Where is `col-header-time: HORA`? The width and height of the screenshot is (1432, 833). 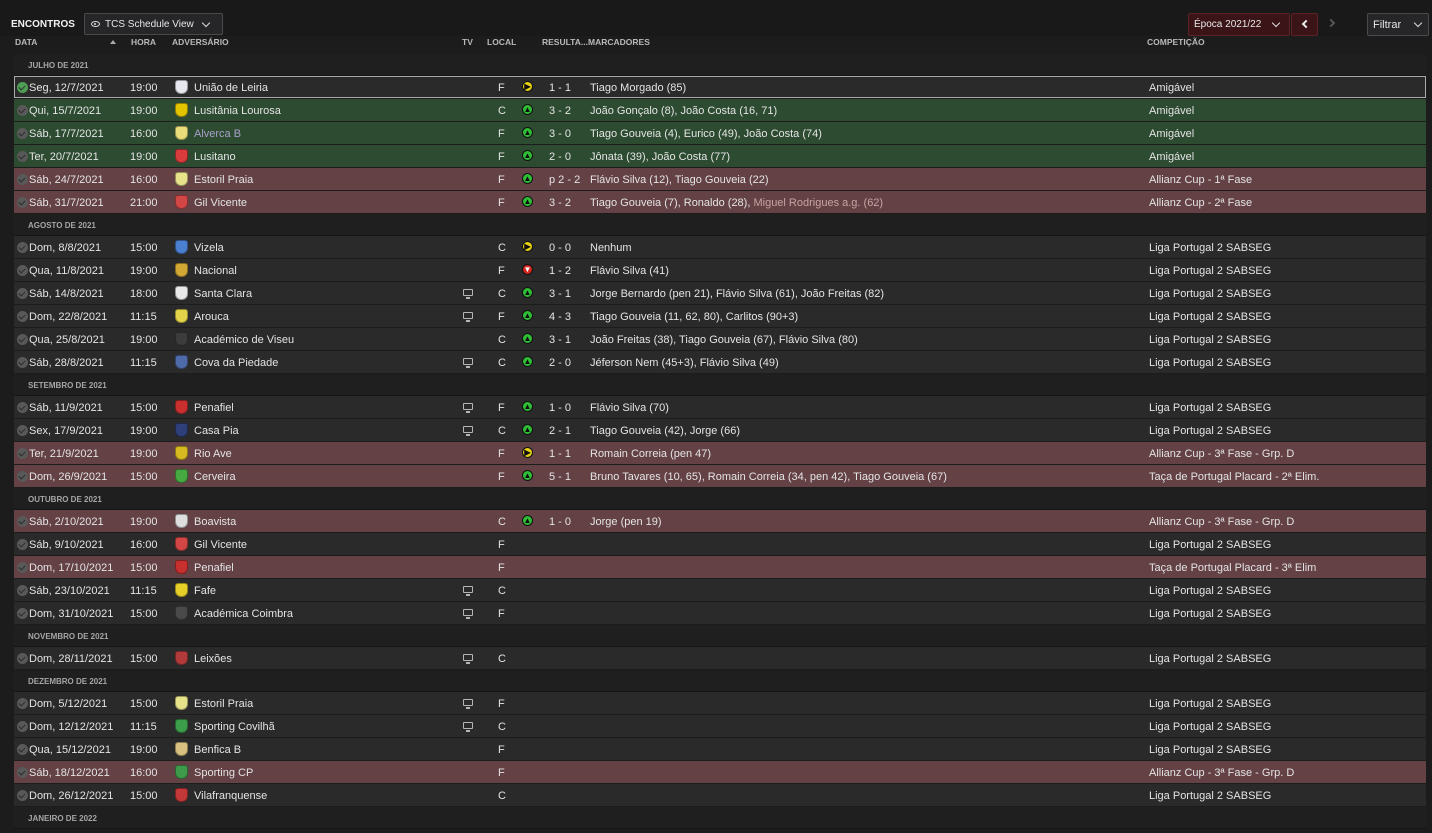
col-header-time: HORA is located at coordinates (143, 44).